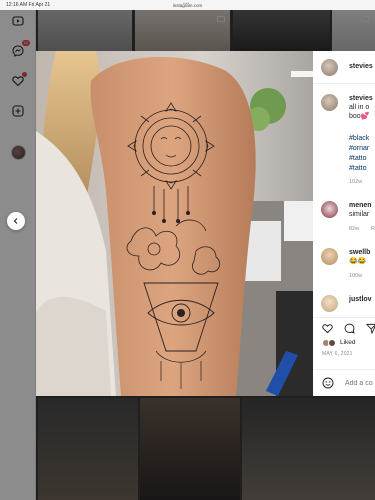 This screenshot has height=500, width=375. What do you see at coordinates (359, 252) in the screenshot?
I see `comment-username: swellb` at bounding box center [359, 252].